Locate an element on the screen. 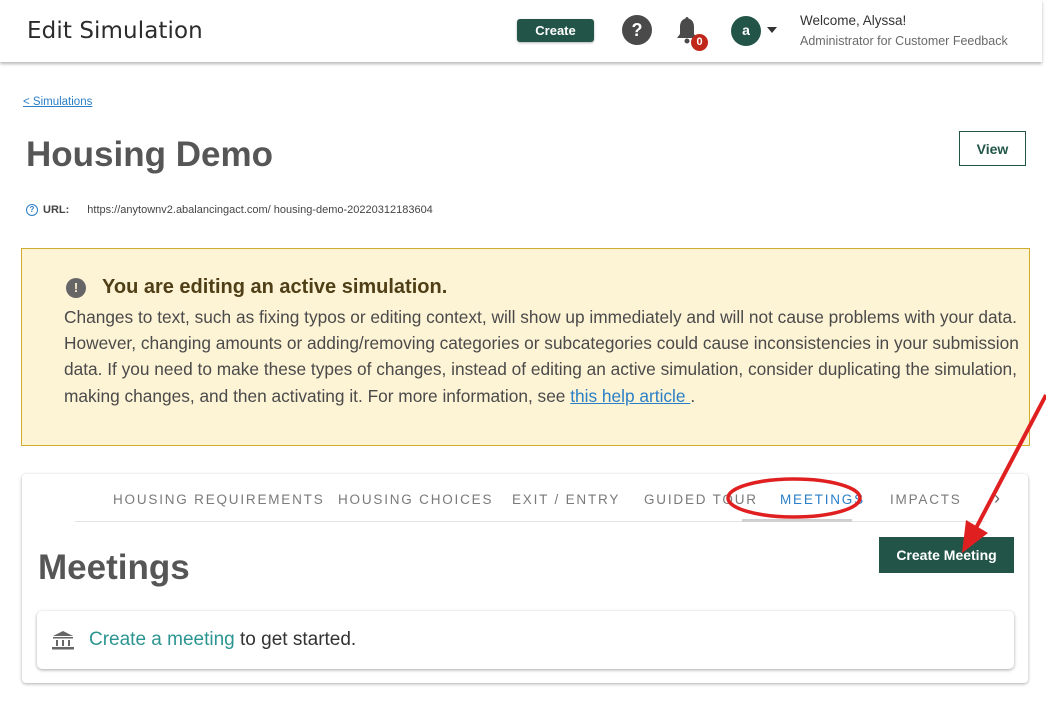 Image resolution: width=1046 pixels, height=706 pixels. help-circle-icon: ? is located at coordinates (32, 210).